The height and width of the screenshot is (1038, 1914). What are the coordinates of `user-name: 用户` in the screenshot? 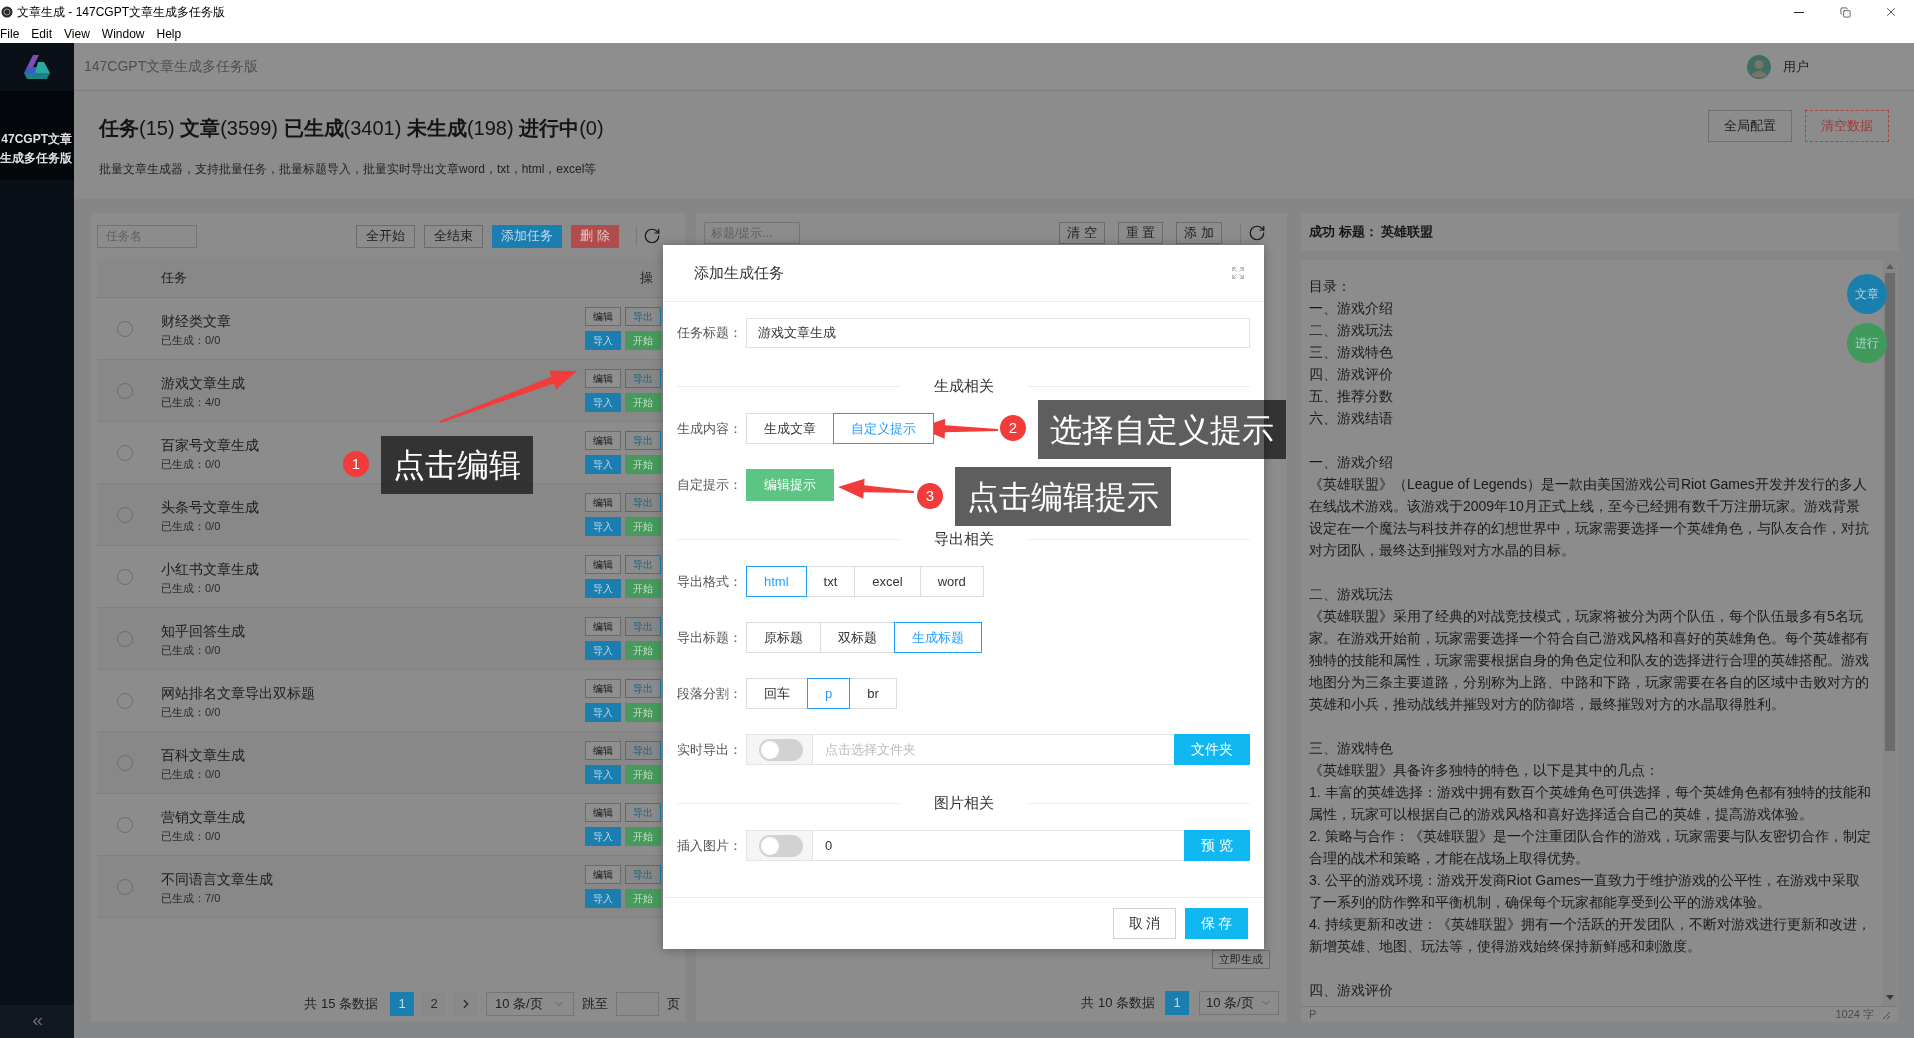 It's located at (1796, 66).